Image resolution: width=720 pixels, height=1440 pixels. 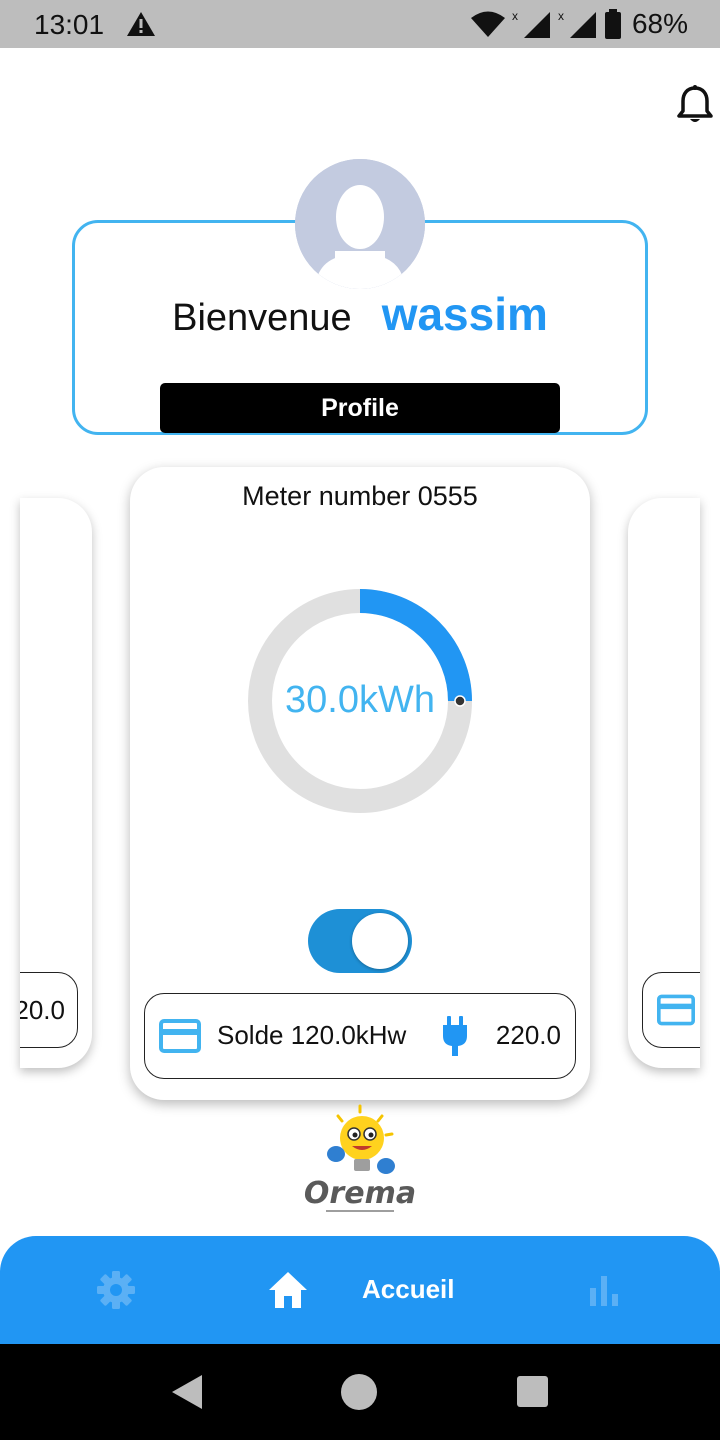 What do you see at coordinates (528, 1035) in the screenshot?
I see `energy-value: 220.0` at bounding box center [528, 1035].